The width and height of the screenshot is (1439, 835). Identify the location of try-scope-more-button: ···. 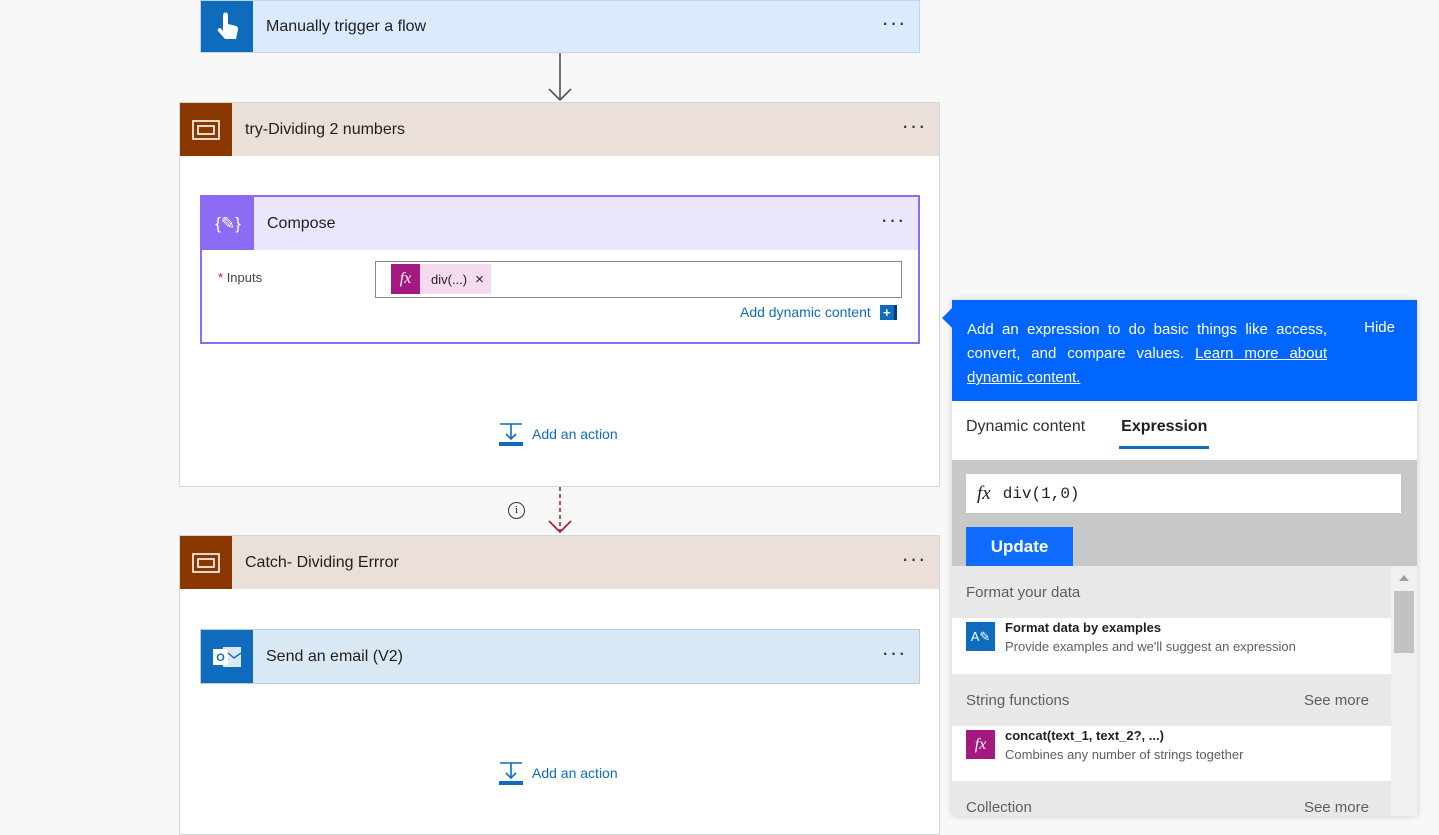
(914, 126).